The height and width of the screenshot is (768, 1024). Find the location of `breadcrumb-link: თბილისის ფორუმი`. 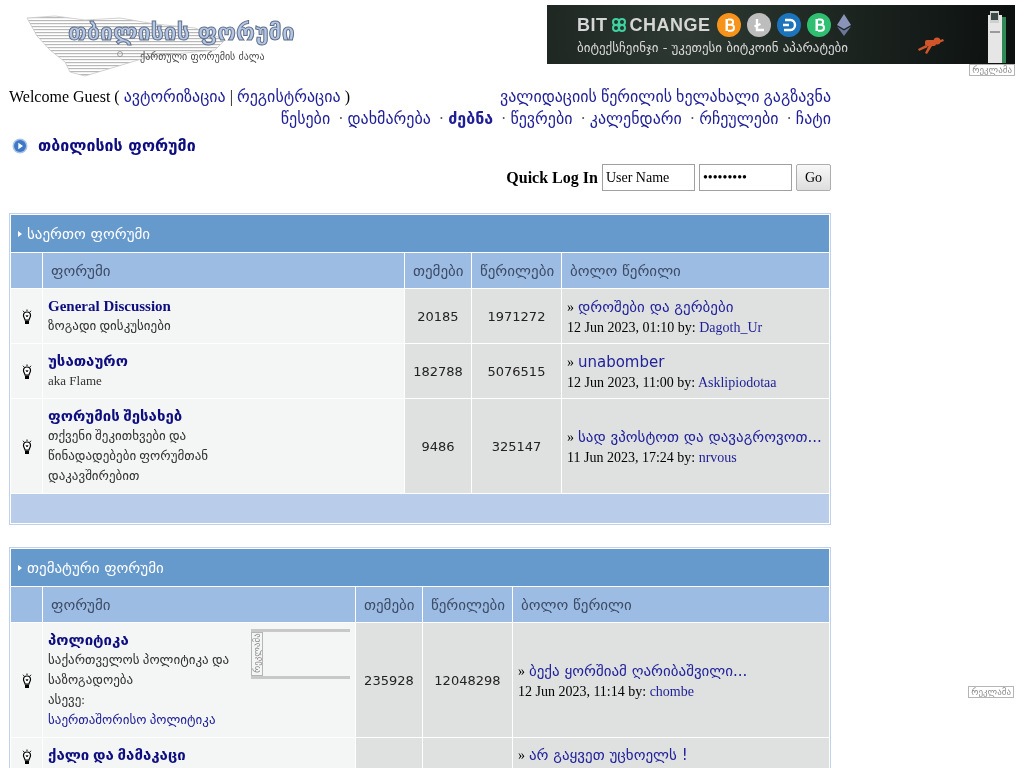

breadcrumb-link: თბილისის ფორუმი is located at coordinates (117, 146).